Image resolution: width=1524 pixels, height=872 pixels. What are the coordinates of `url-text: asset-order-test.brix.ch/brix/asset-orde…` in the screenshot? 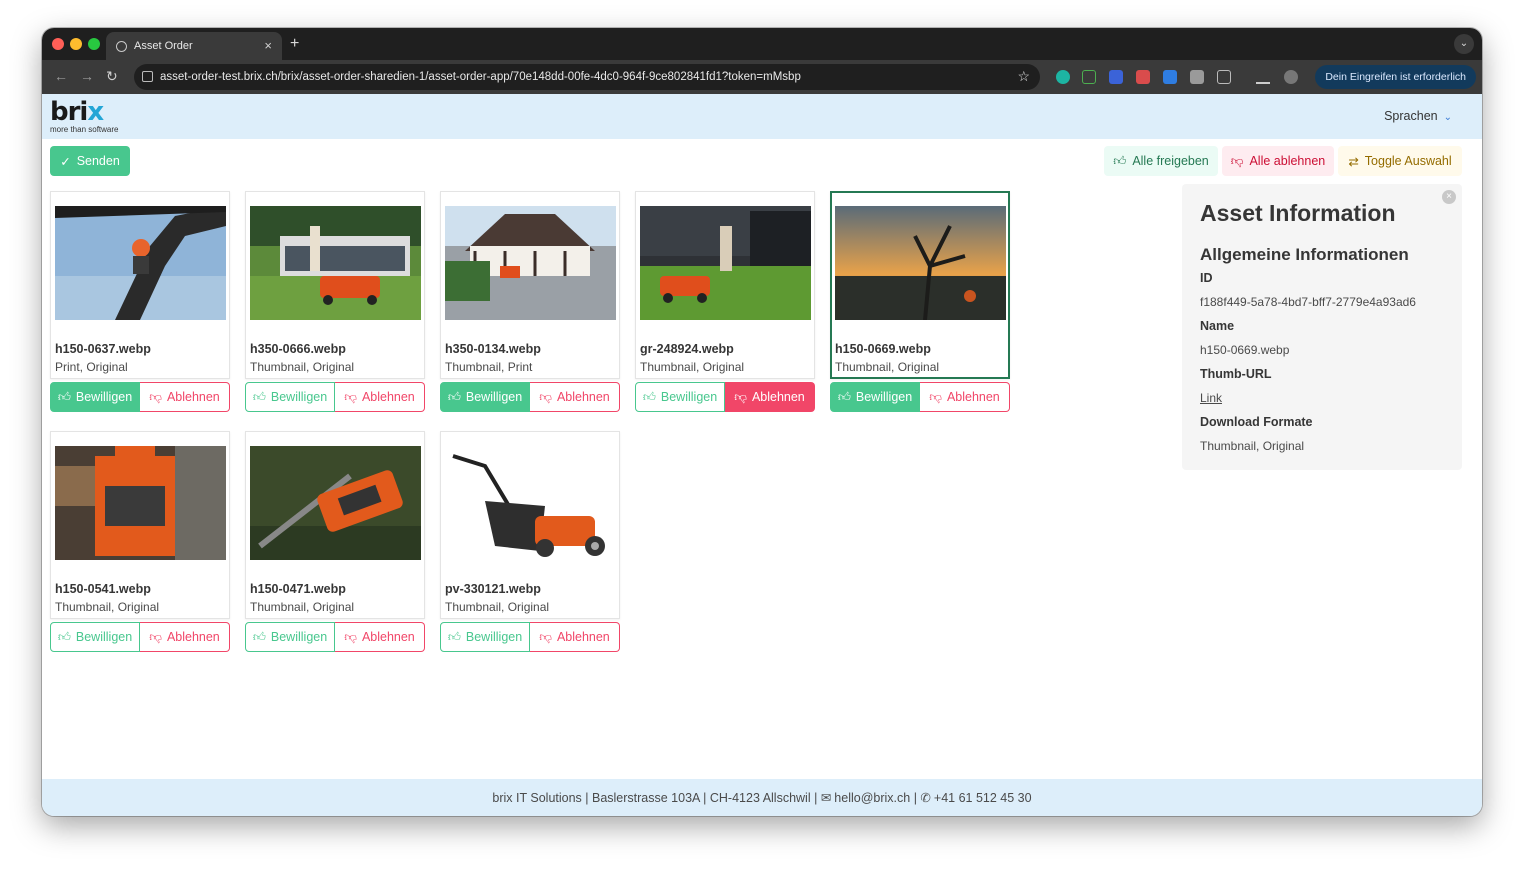 It's located at (480, 77).